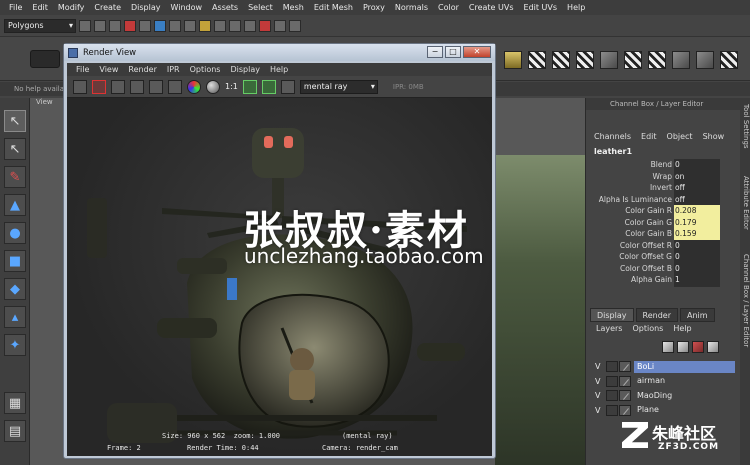 This screenshot has width=750, height=465. Describe the element at coordinates (245, 69) in the screenshot. I see `render-menu-display: Display` at that location.